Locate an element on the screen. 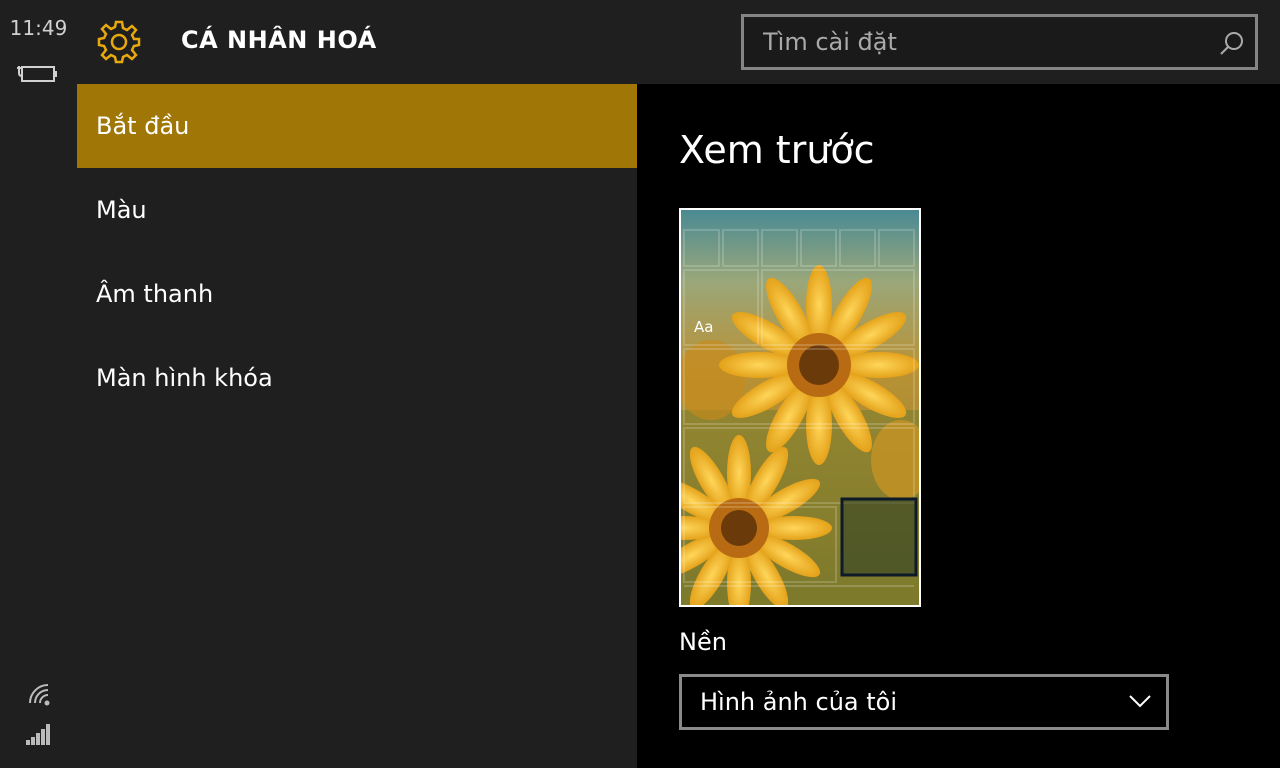 This screenshot has width=1280, height=768. sidebar-item-colors: Màu is located at coordinates (357, 210).